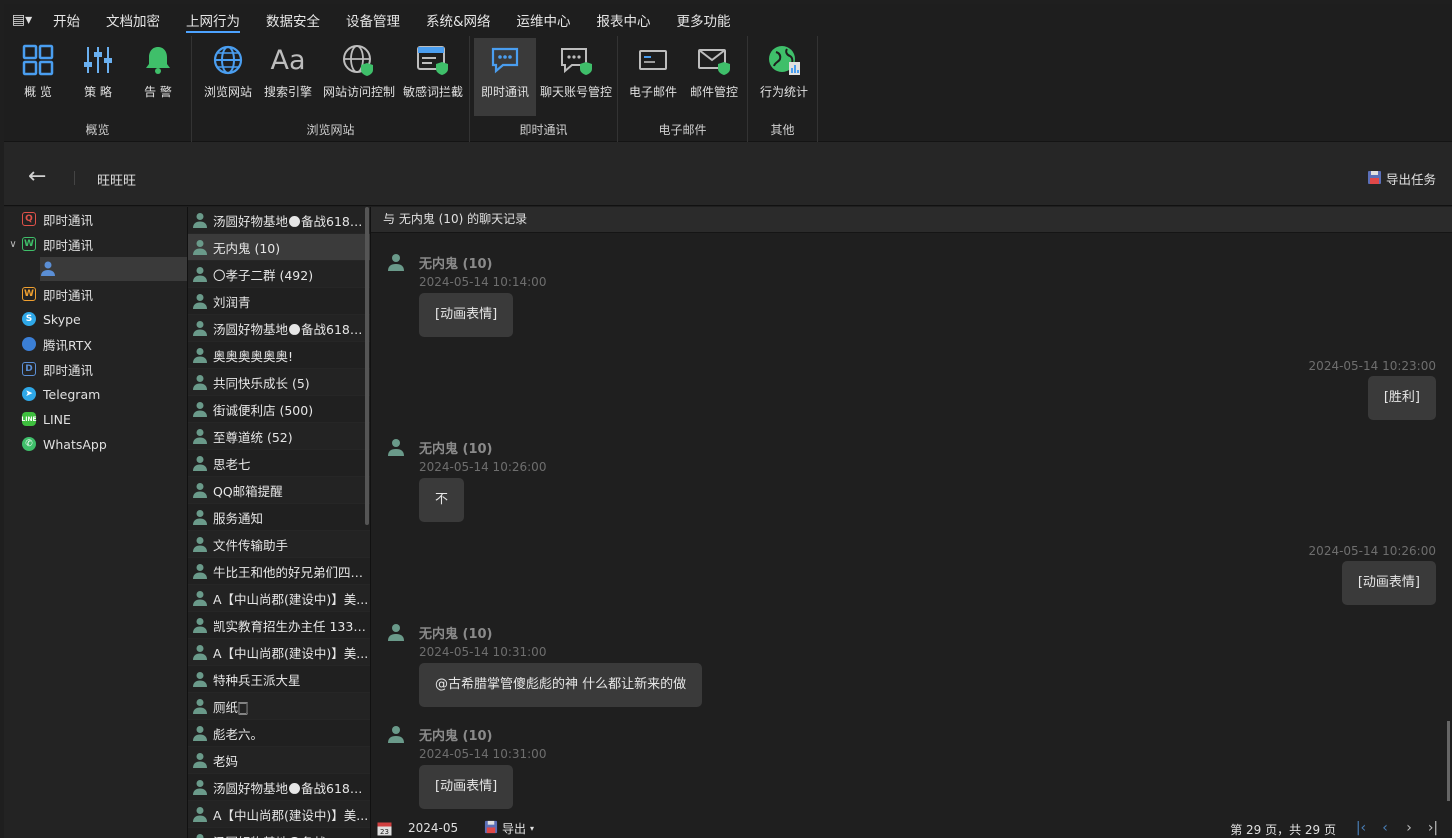 The height and width of the screenshot is (838, 1452). Describe the element at coordinates (505, 77) in the screenshot. I see `instant-messaging-button: 即时通讯` at that location.